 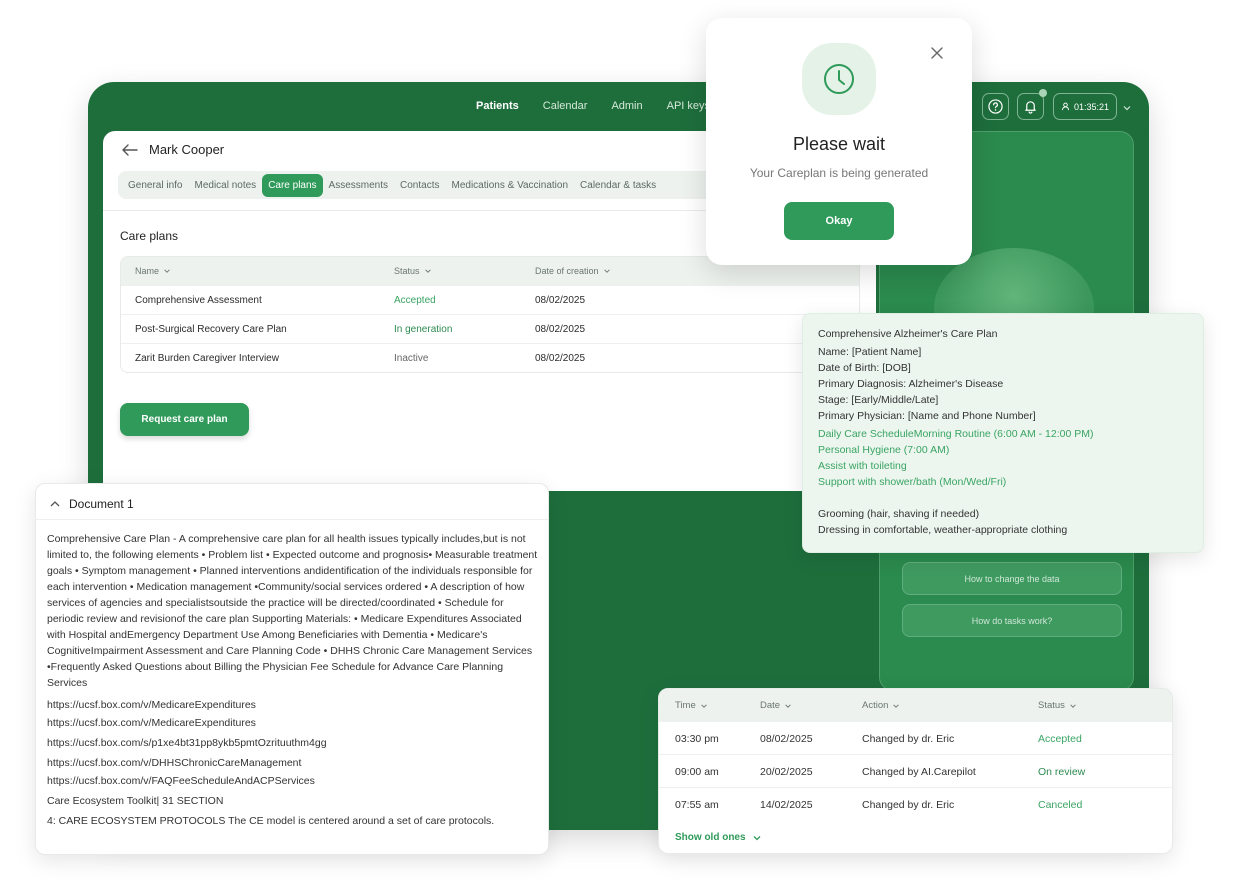 I want to click on top-navigation: Patients Calendar Admin API keys, so click(x=593, y=106).